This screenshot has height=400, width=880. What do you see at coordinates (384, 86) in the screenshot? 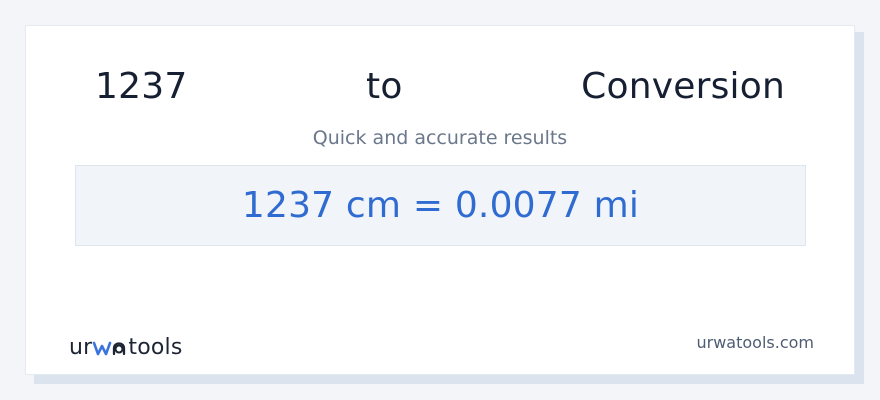
I see `title-connector: to` at bounding box center [384, 86].